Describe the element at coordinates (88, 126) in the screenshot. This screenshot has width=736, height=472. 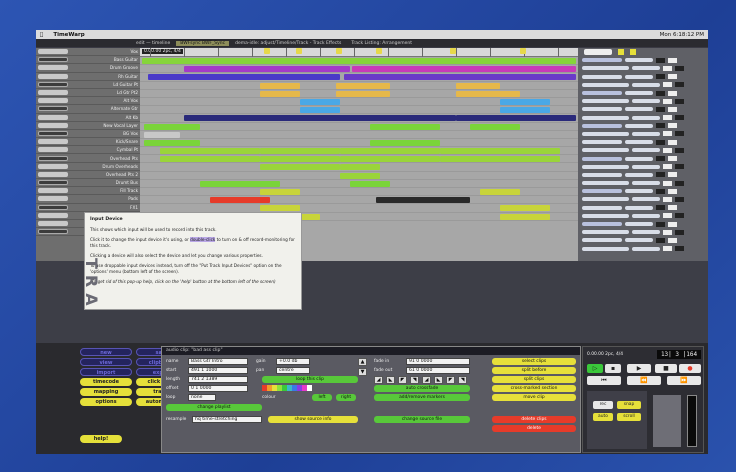
I see `track-header: New Vocal Layer` at that location.